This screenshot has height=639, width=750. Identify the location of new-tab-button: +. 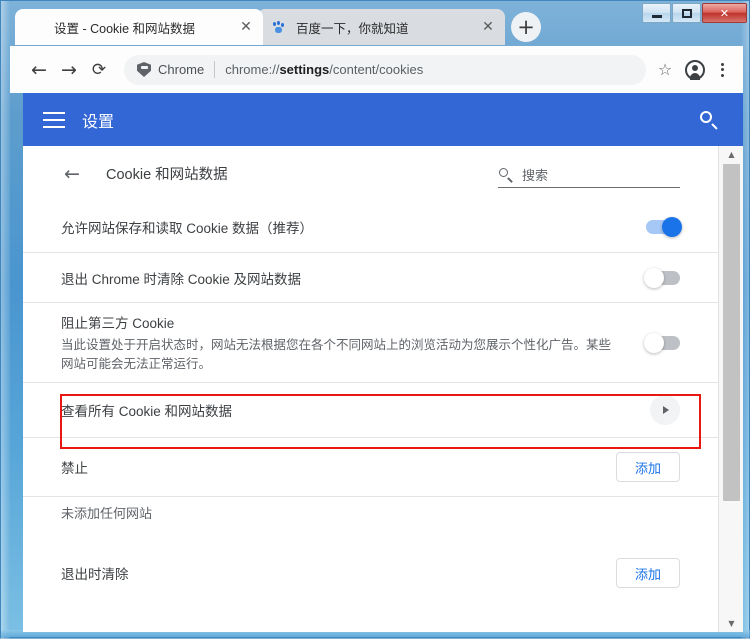
(526, 27).